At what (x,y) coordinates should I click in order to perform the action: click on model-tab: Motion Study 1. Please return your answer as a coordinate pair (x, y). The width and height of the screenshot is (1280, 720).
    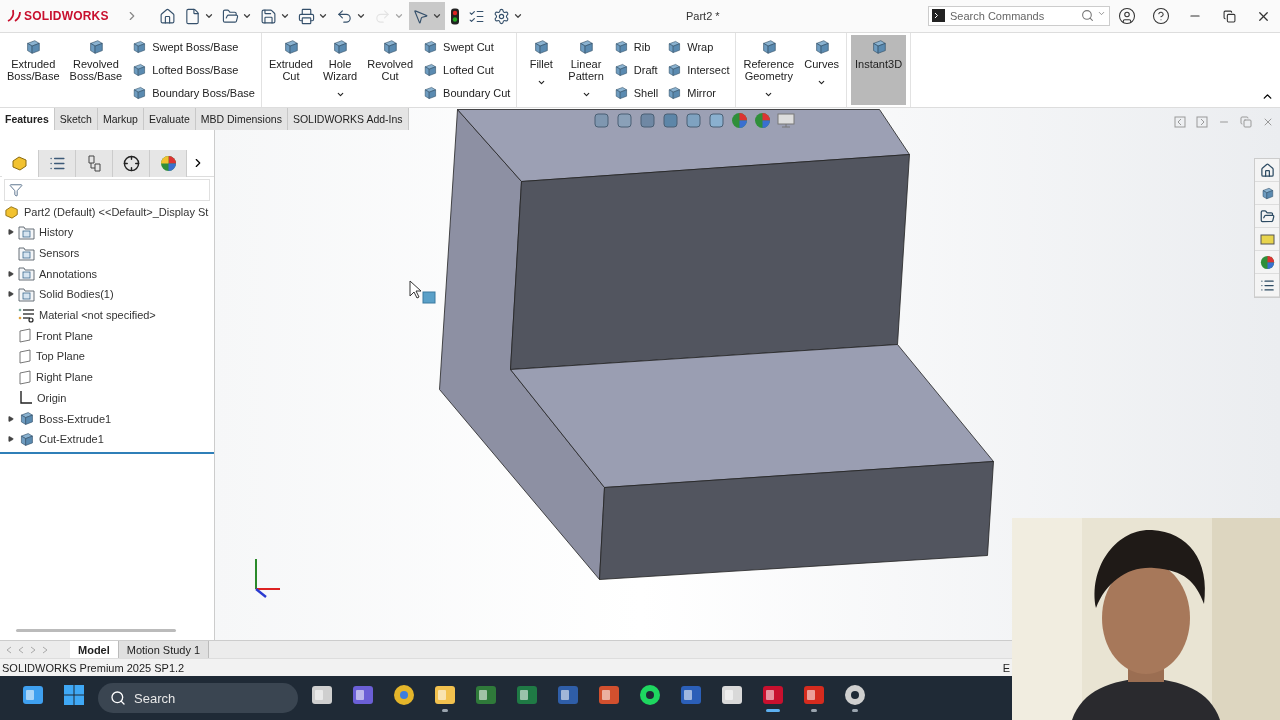
    Looking at the image, I should click on (164, 649).